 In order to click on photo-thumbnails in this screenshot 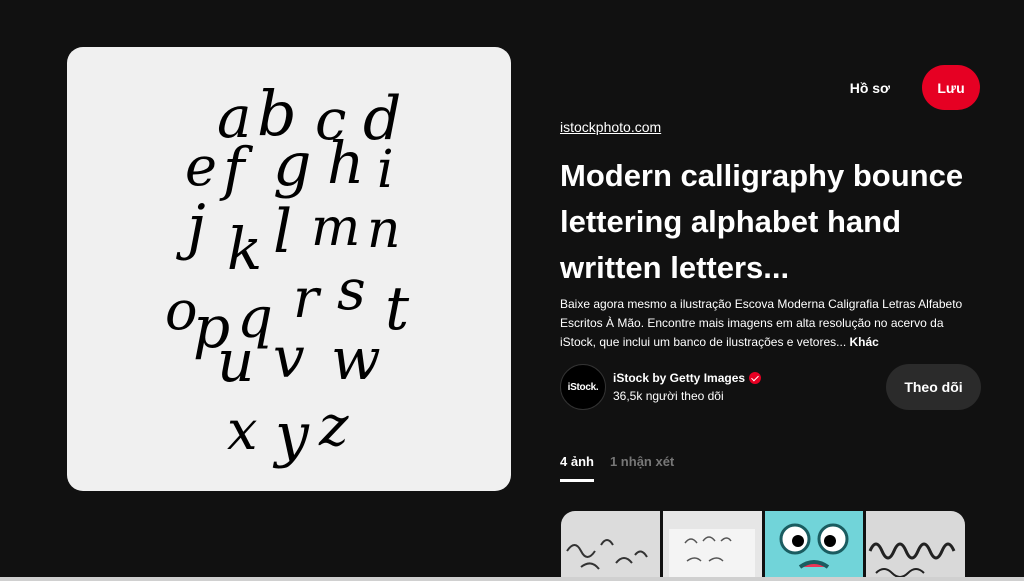, I will do `click(763, 546)`.